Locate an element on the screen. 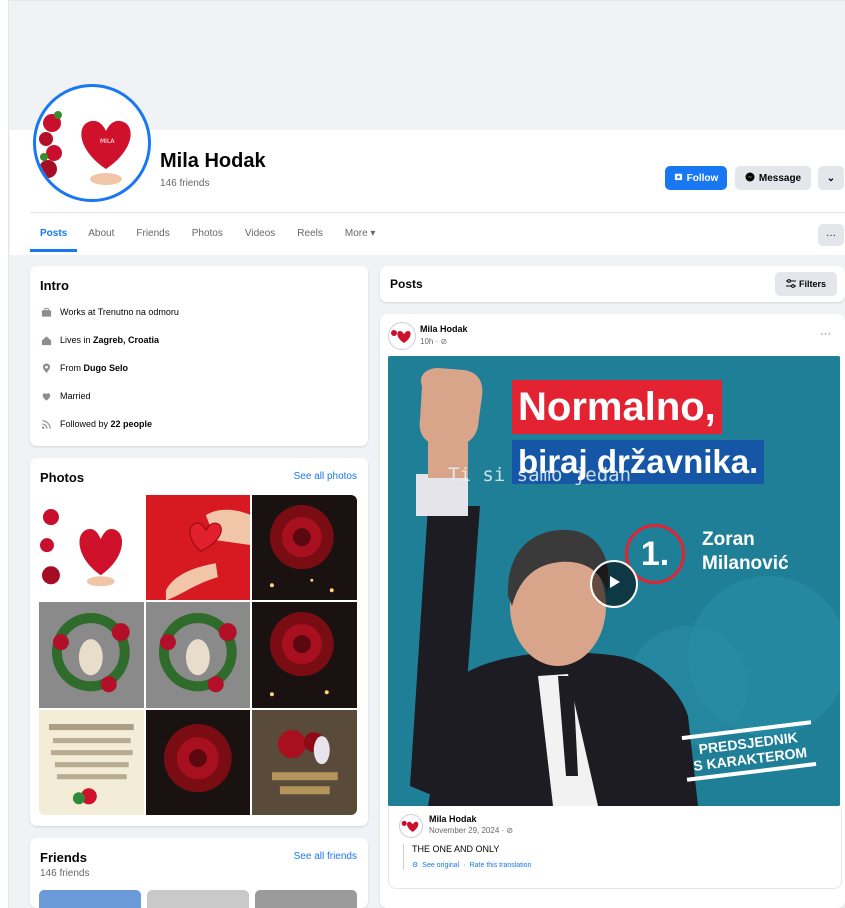  translate-icon: ⚙ is located at coordinates (415, 865).